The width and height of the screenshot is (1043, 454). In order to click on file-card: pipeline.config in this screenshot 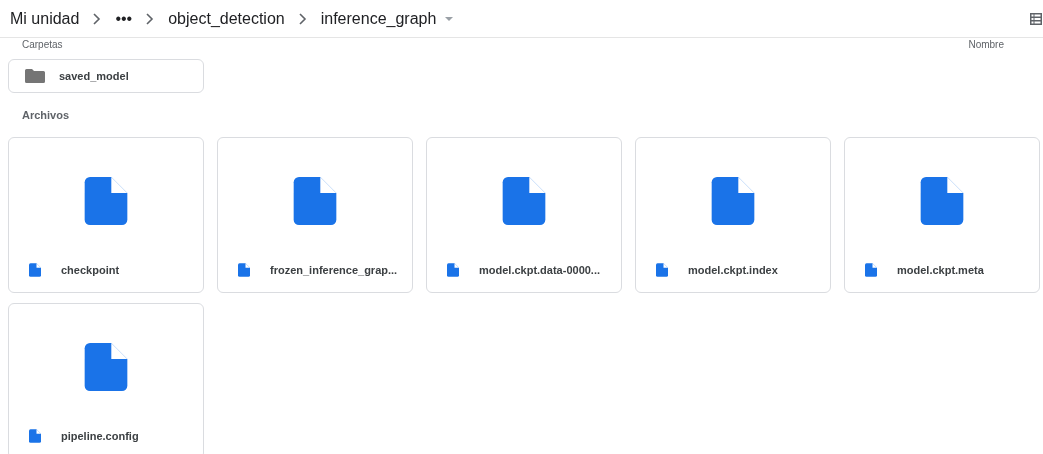, I will do `click(106, 378)`.